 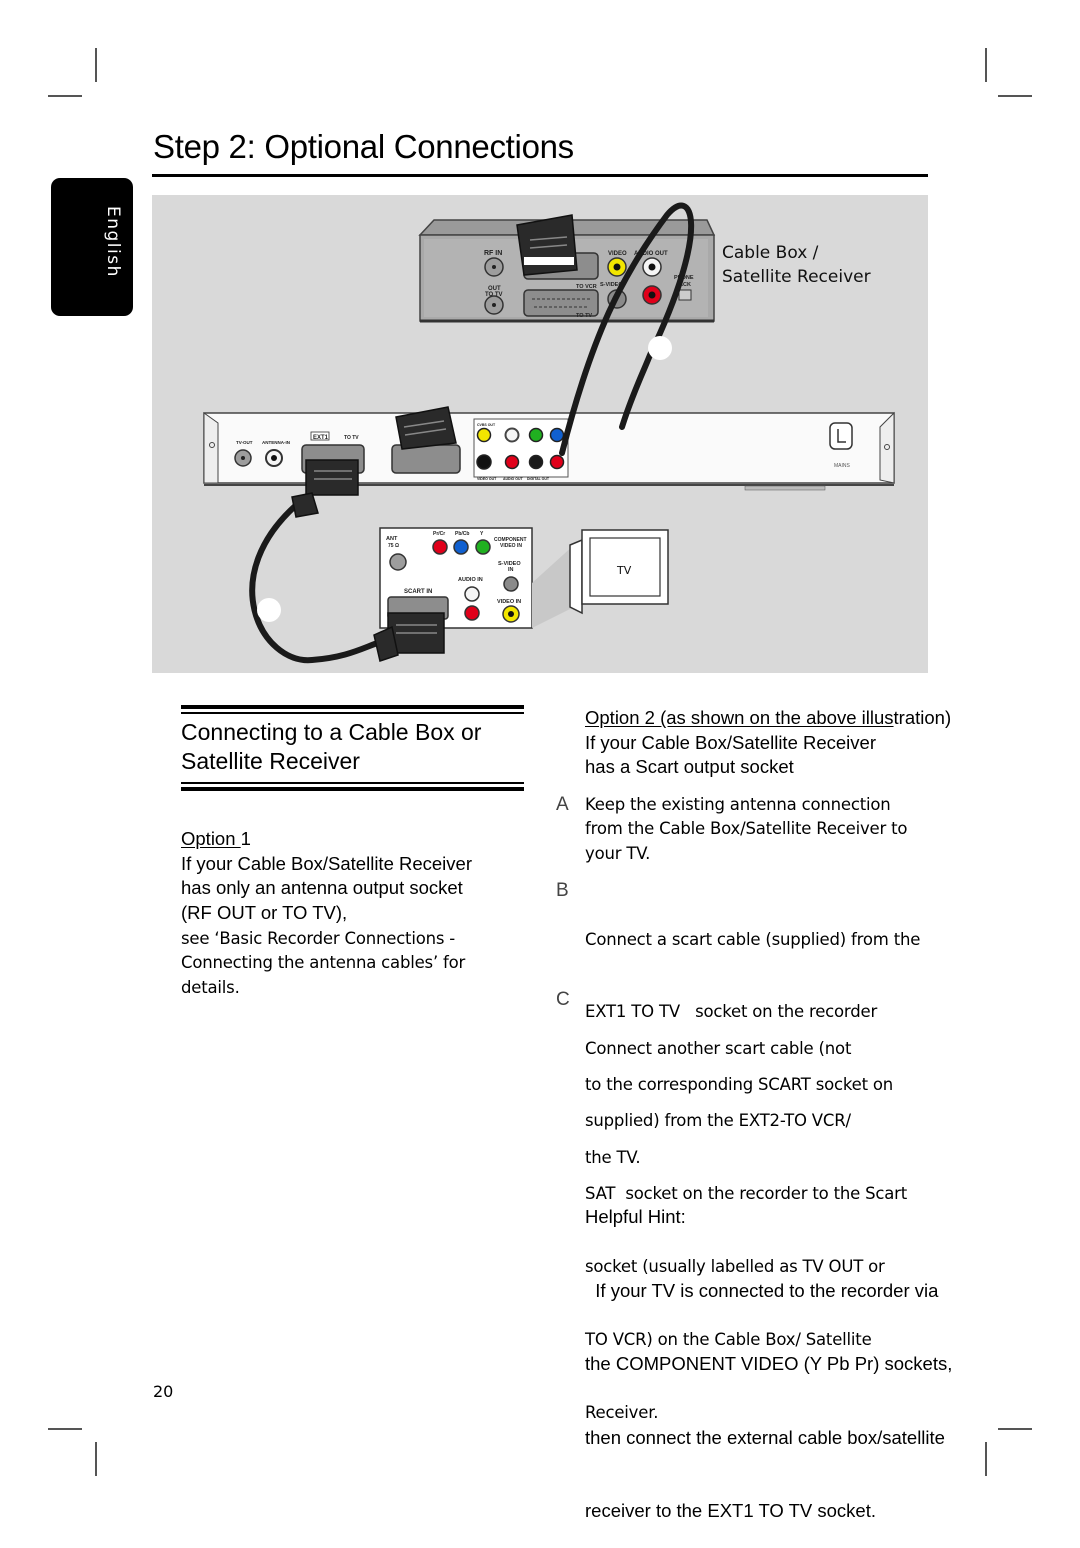 What do you see at coordinates (841, 436) in the screenshot?
I see `mains-socket` at bounding box center [841, 436].